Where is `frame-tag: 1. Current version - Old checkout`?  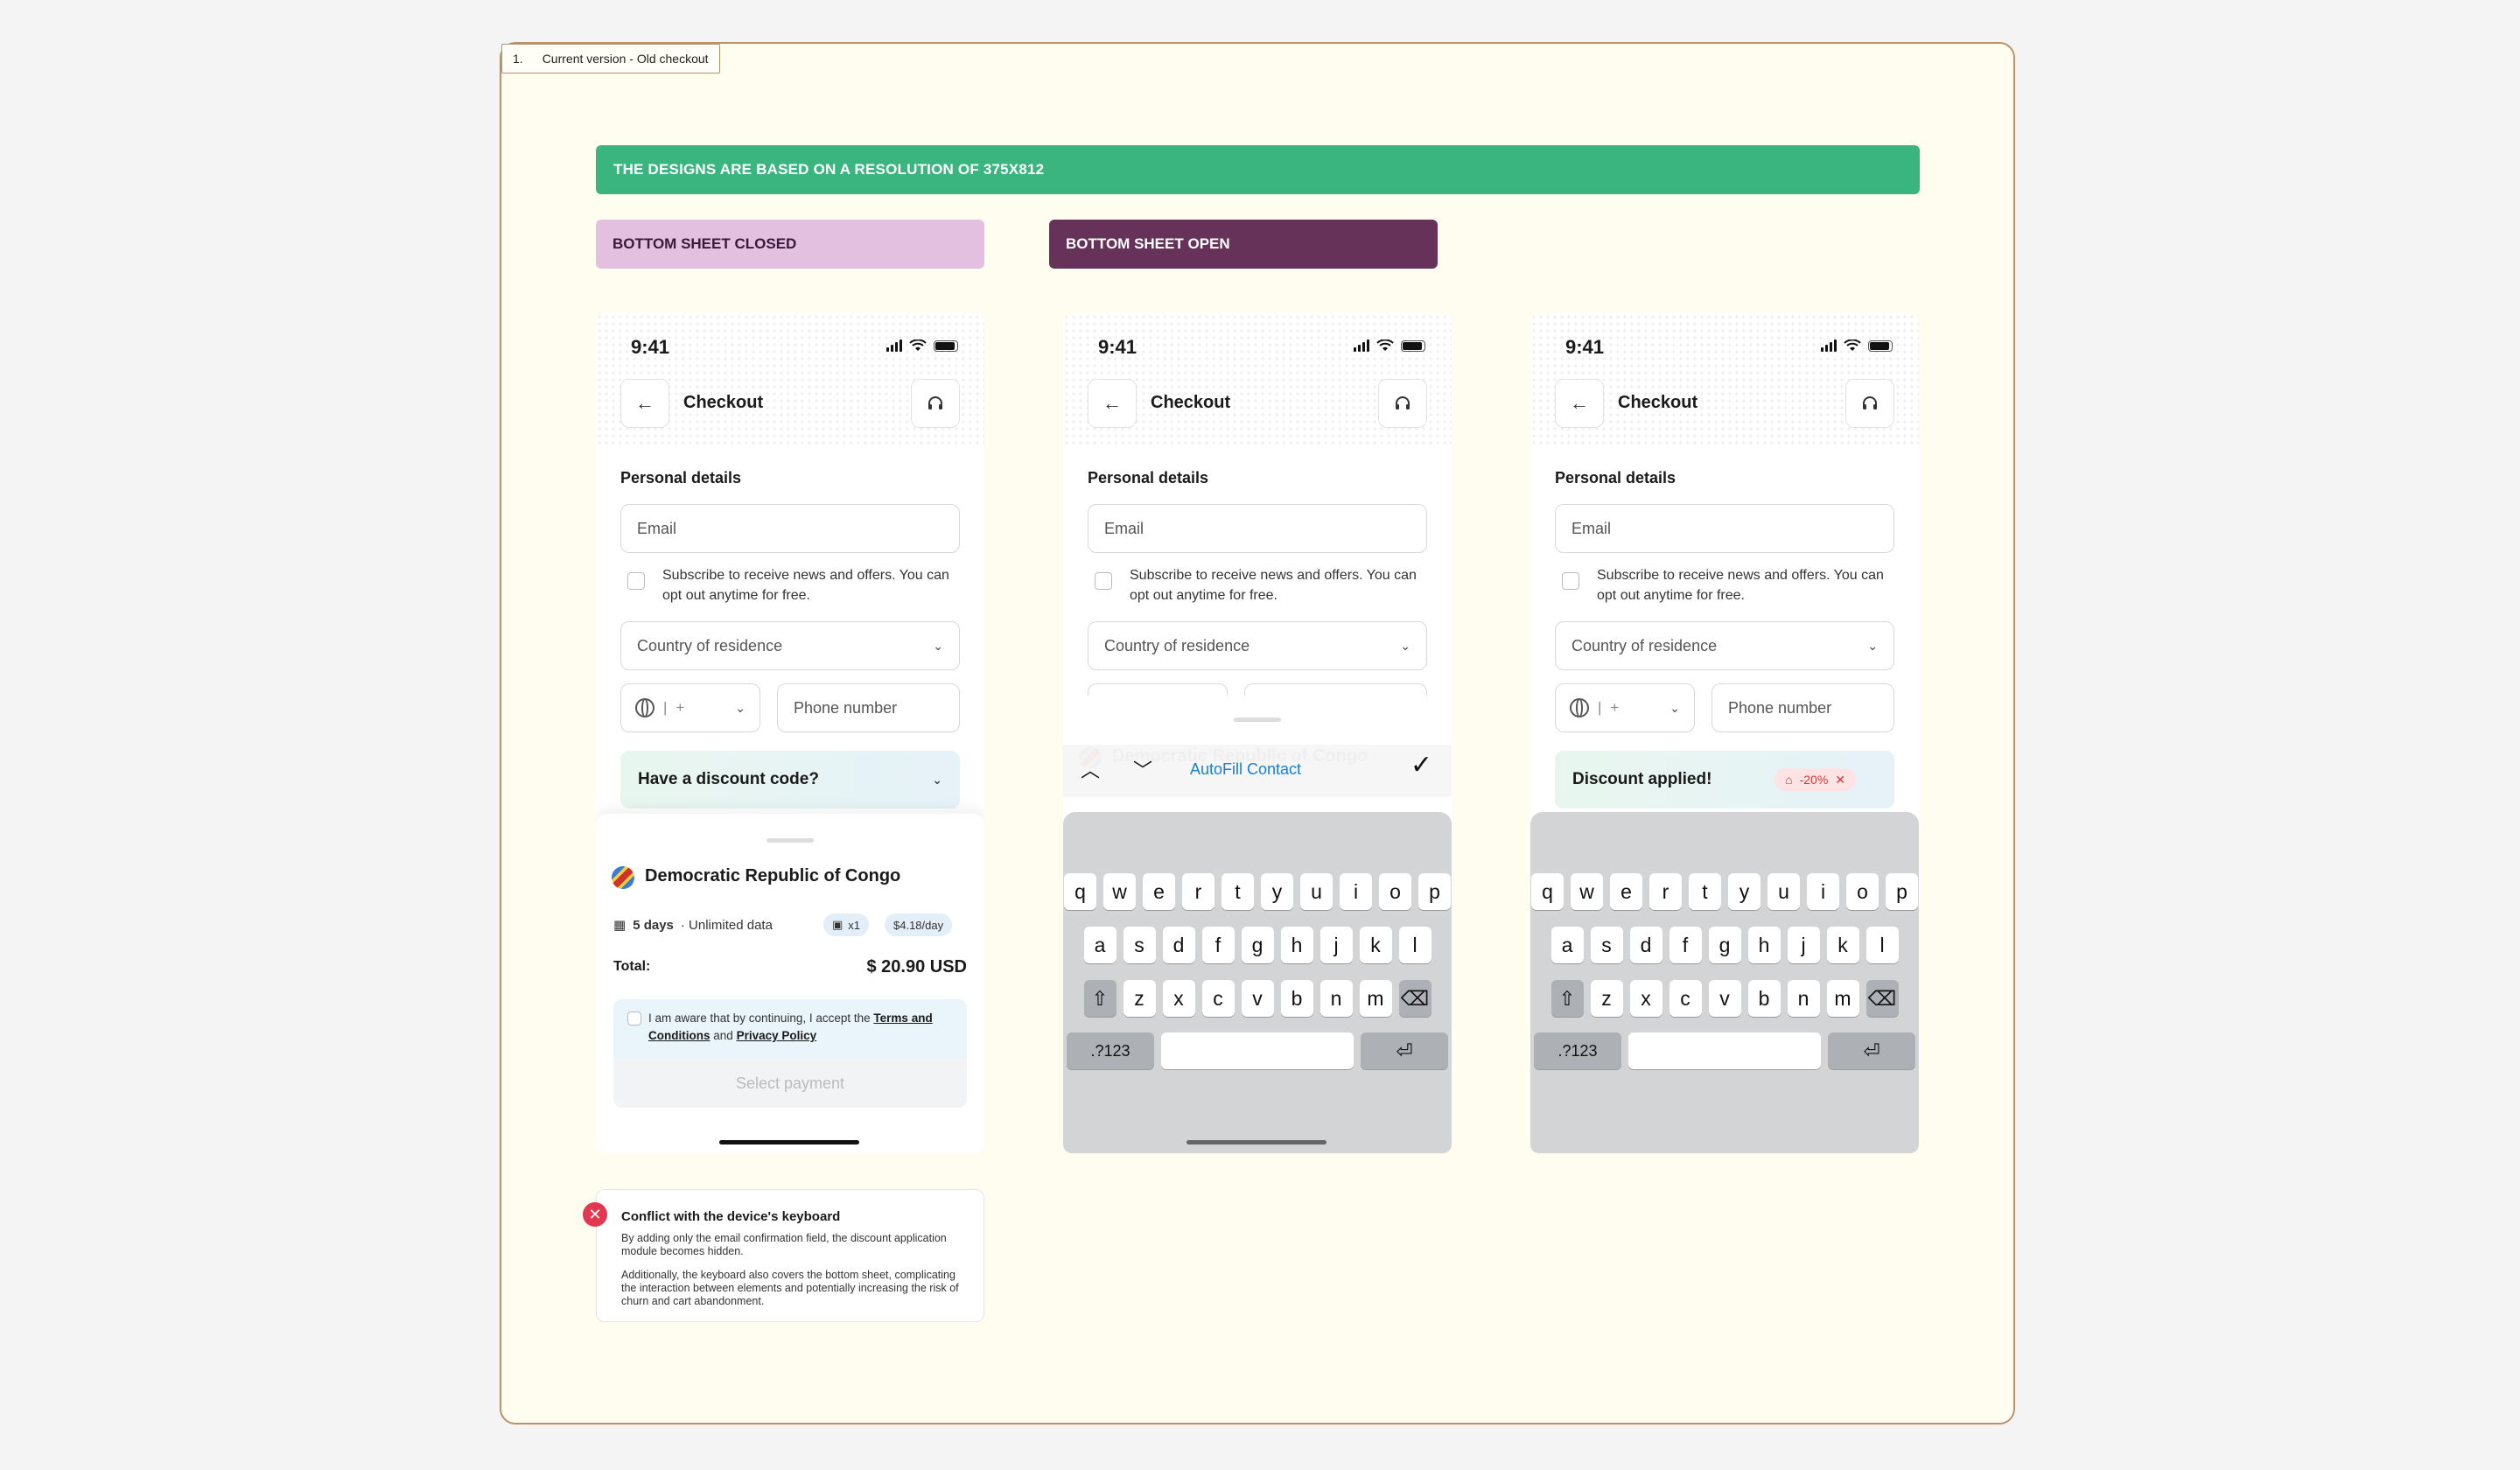
frame-tag: 1. Current version - Old checkout is located at coordinates (610, 59).